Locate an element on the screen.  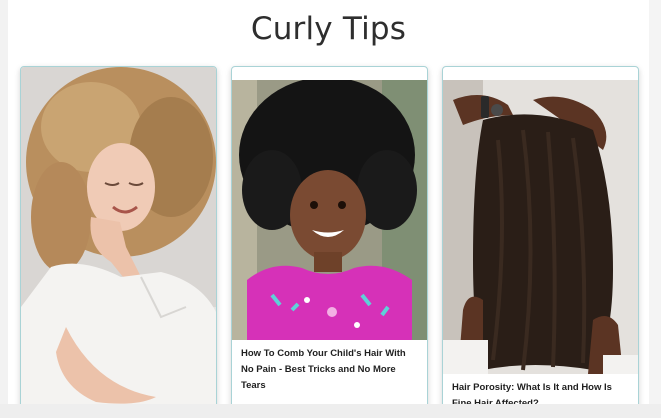
page-title: Curly Tips is located at coordinates (328, 29).